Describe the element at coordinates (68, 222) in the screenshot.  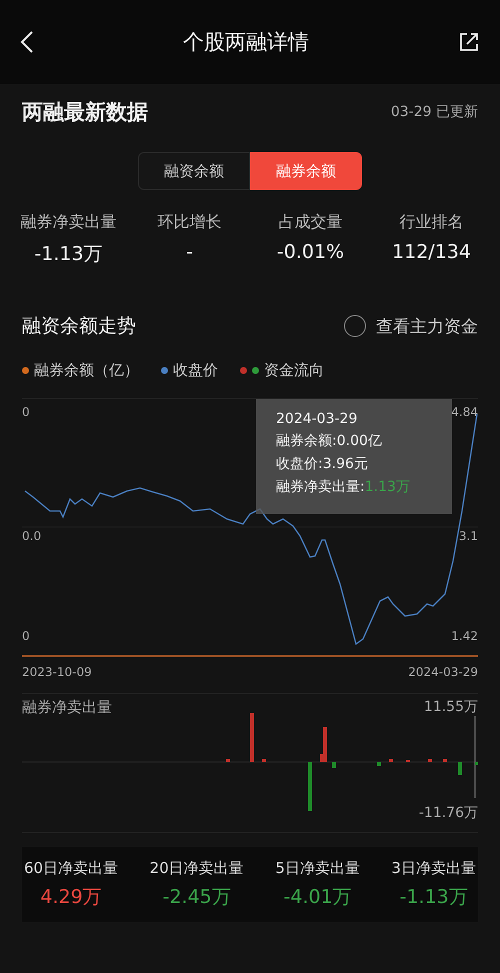
I see `stat-label: 融券净卖出量` at that location.